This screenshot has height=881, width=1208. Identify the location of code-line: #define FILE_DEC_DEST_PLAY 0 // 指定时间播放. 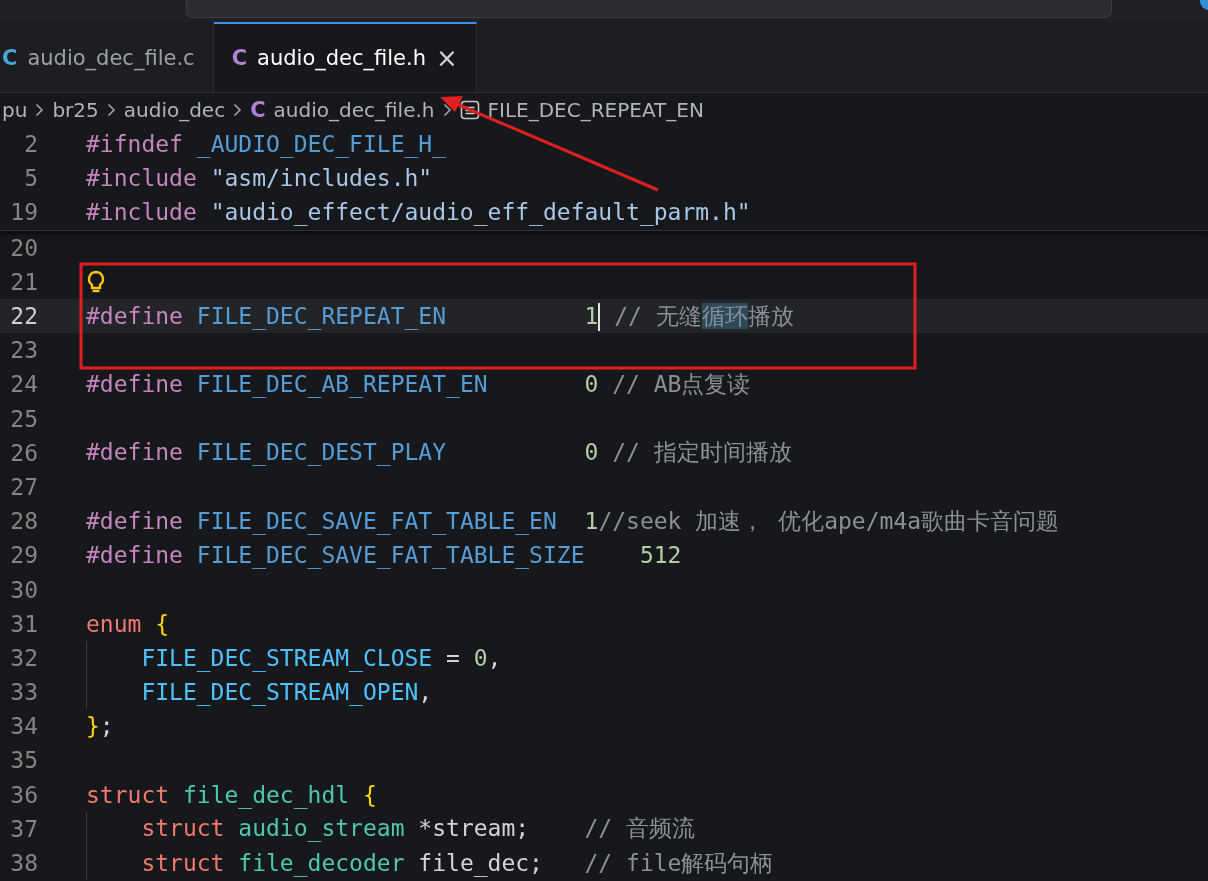
(439, 453).